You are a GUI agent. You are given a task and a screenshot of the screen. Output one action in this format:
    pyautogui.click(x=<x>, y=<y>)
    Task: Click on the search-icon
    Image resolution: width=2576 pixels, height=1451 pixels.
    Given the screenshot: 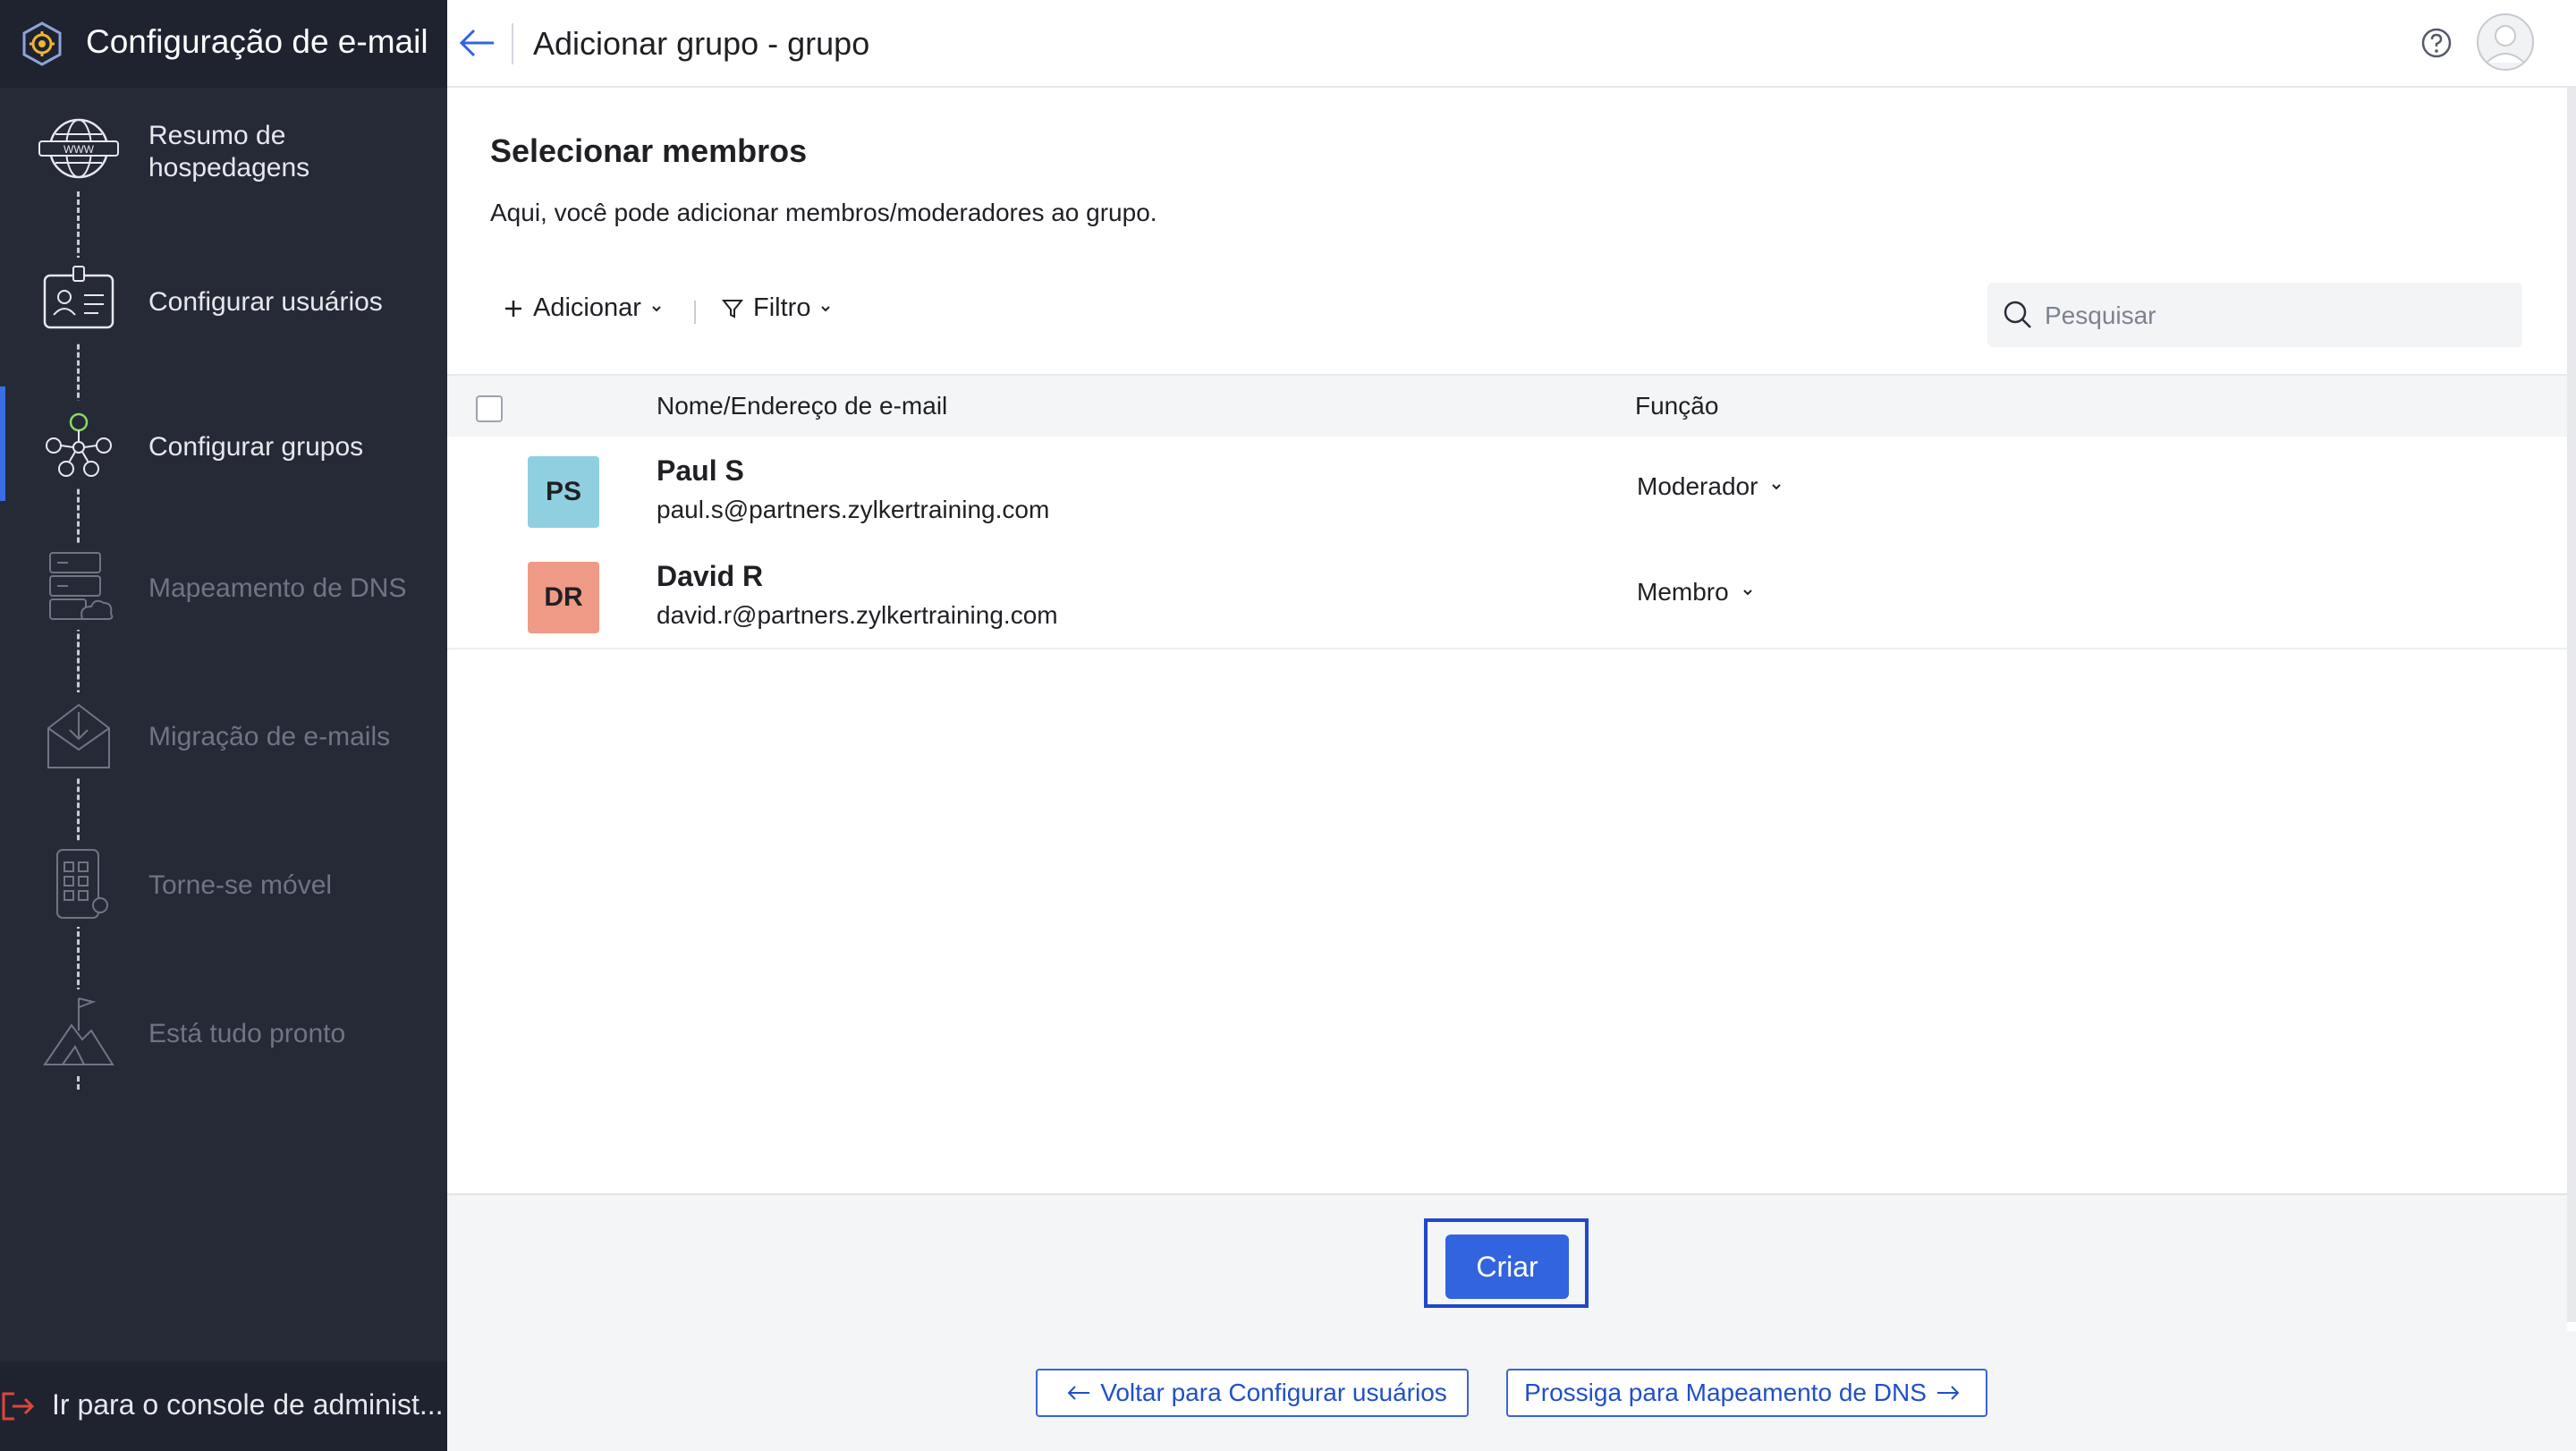 What is the action you would take?
    pyautogui.click(x=2017, y=314)
    